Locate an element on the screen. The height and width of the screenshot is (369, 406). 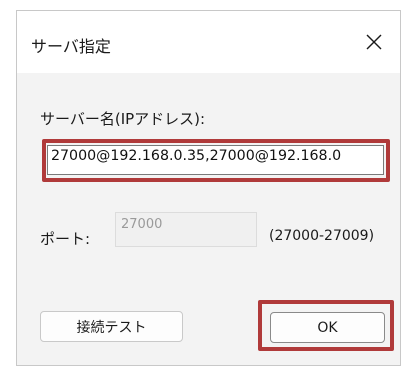
connection-test-button: 接続テスト is located at coordinates (111, 326).